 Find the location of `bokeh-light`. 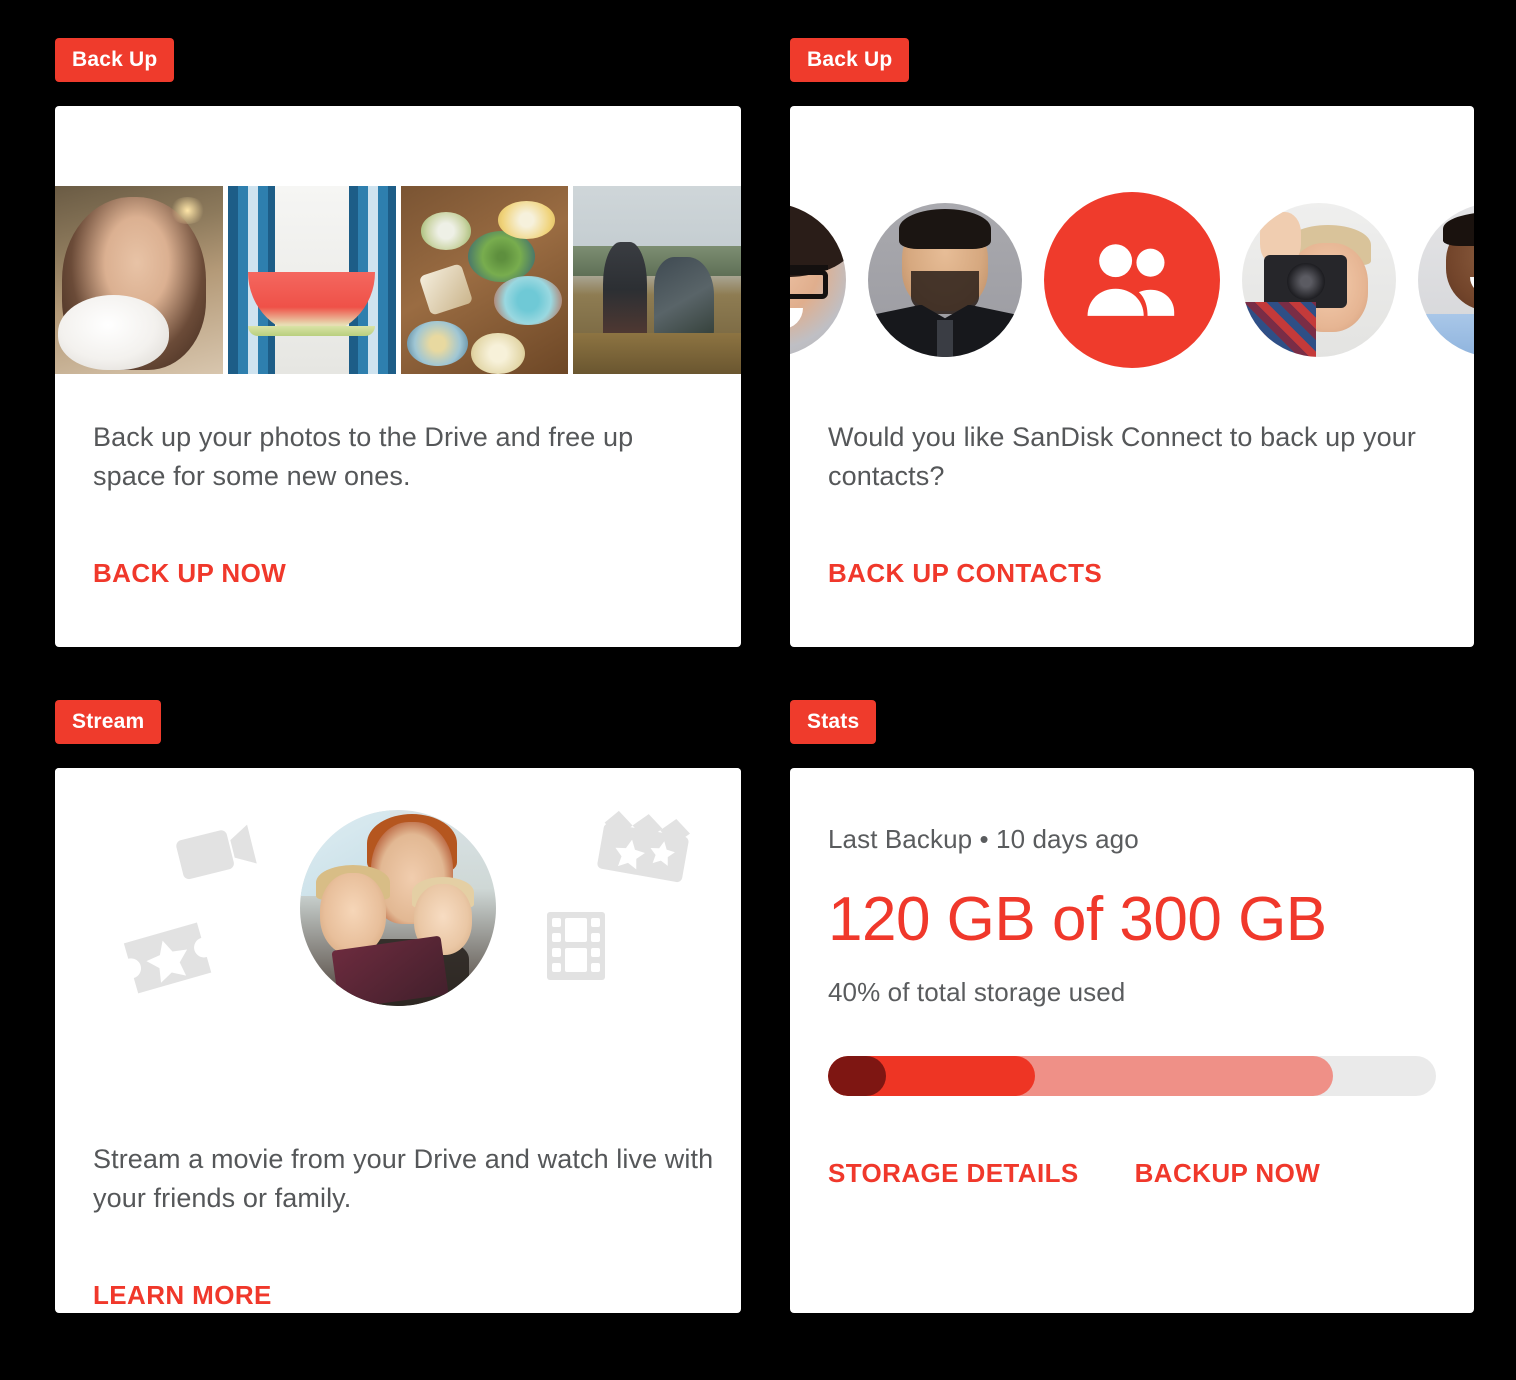

bokeh-light is located at coordinates (187, 210).